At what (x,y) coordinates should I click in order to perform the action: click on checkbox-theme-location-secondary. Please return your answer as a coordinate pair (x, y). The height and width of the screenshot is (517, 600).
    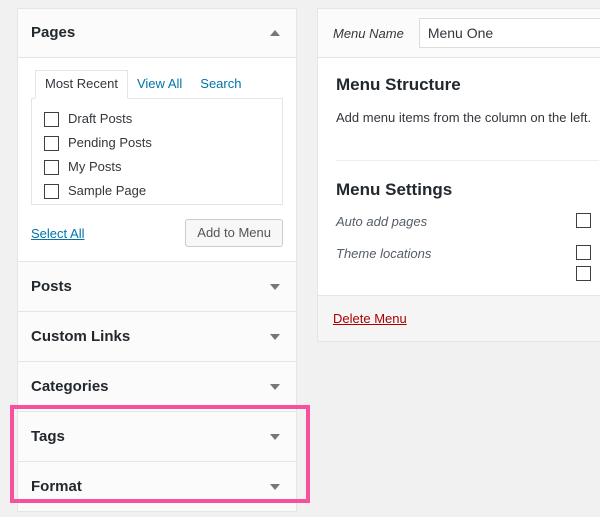
    Looking at the image, I should click on (583, 273).